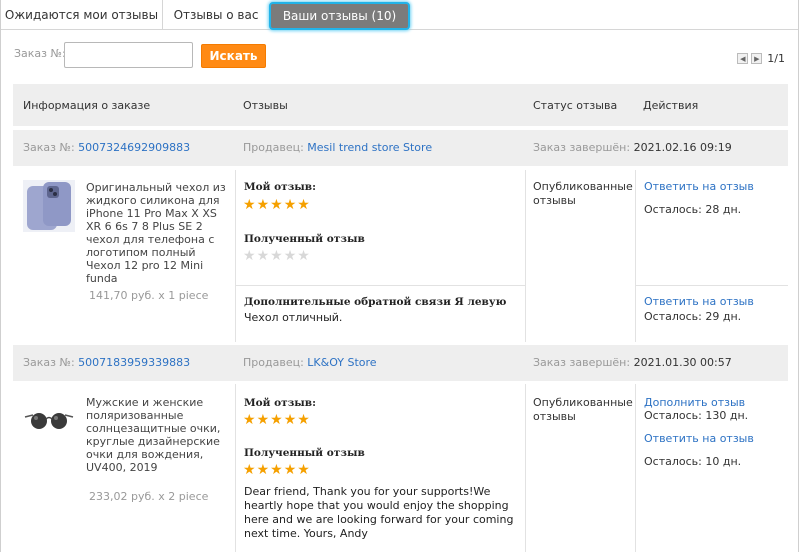  I want to click on header-review-status: Статус отзыва, so click(575, 105).